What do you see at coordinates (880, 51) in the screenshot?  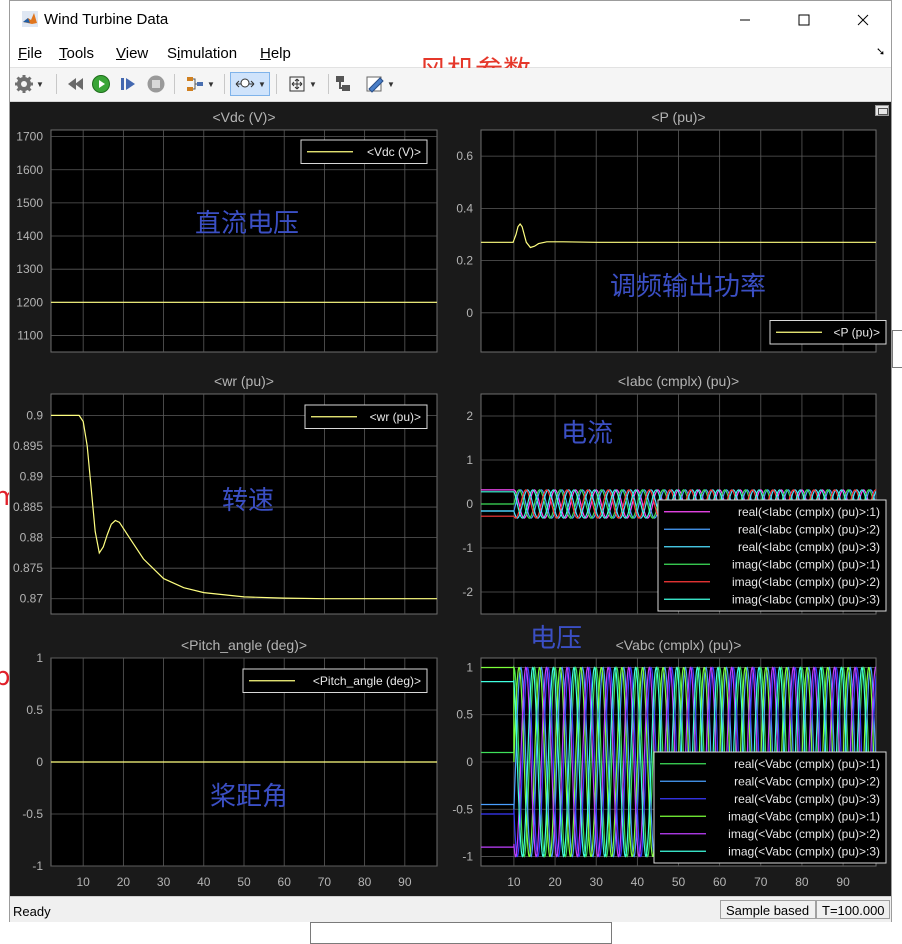 I see `menu-overflow-icon: ➘` at bounding box center [880, 51].